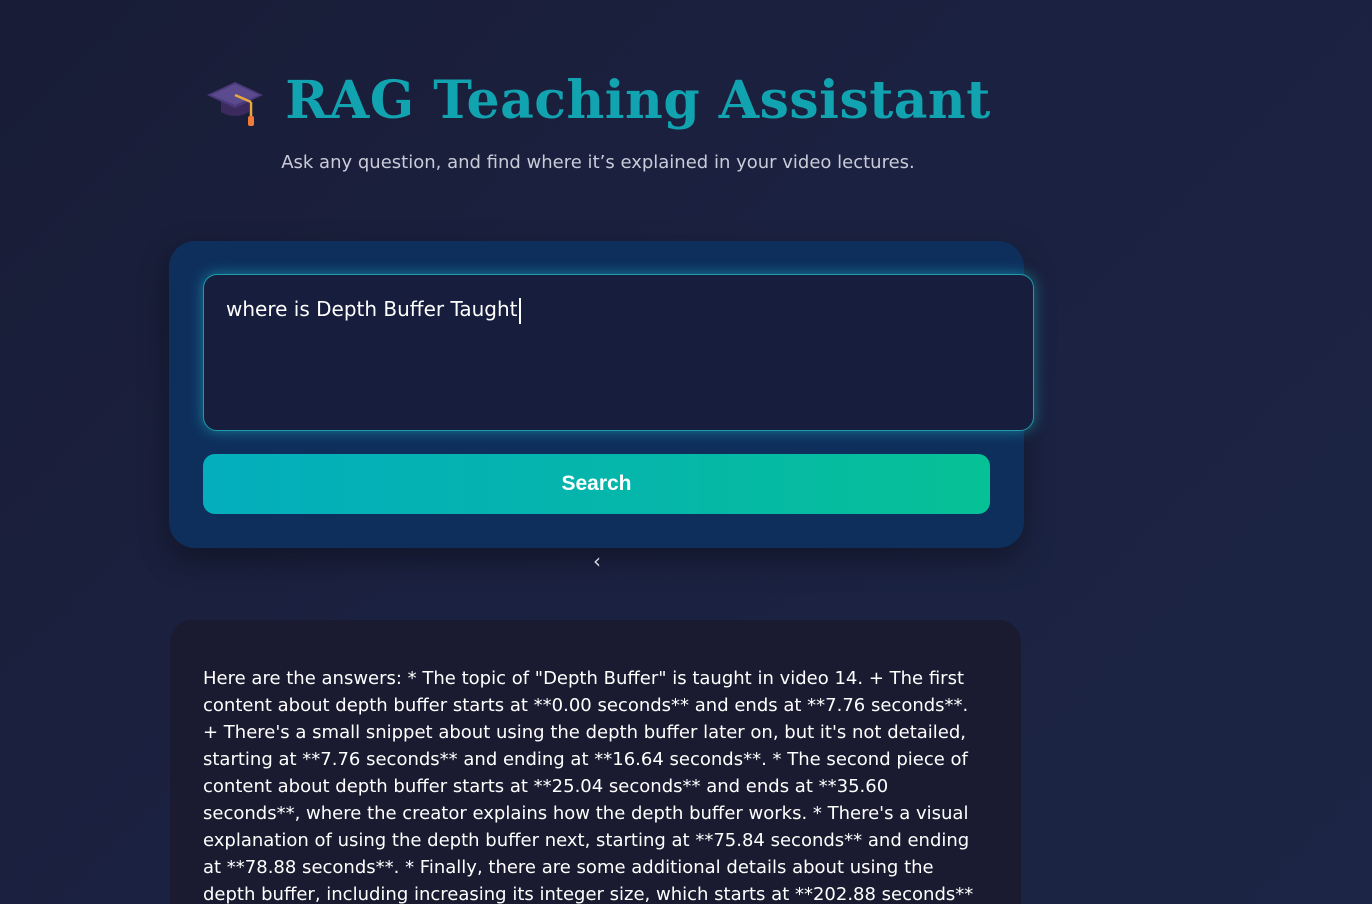 The width and height of the screenshot is (1372, 904). Describe the element at coordinates (596, 484) in the screenshot. I see `search-button: Search` at that location.